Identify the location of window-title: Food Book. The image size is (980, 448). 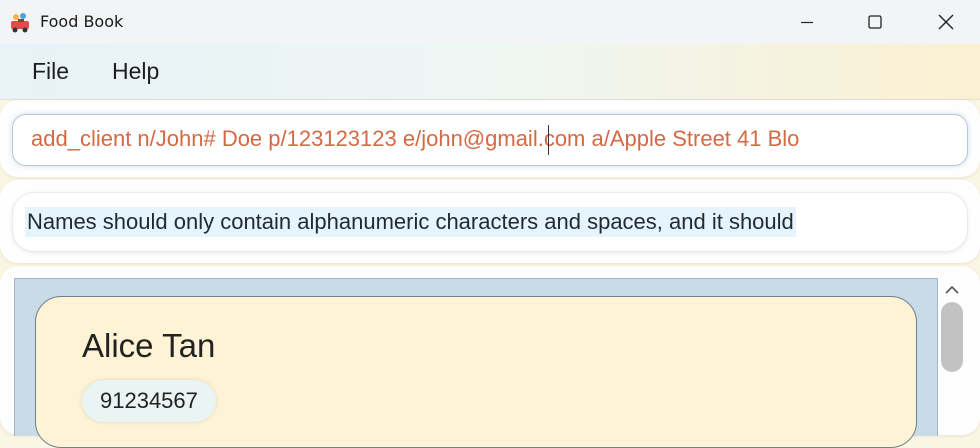
(82, 21).